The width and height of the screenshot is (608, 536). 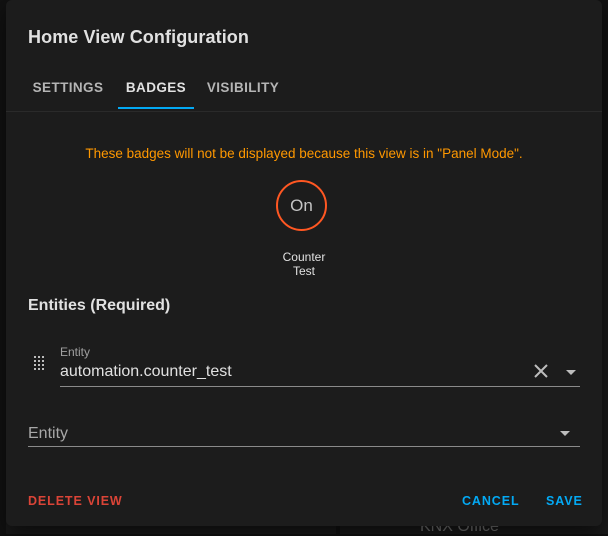 I want to click on tab-bar: SETTINGS BADGES VISIBILITY, so click(x=304, y=88).